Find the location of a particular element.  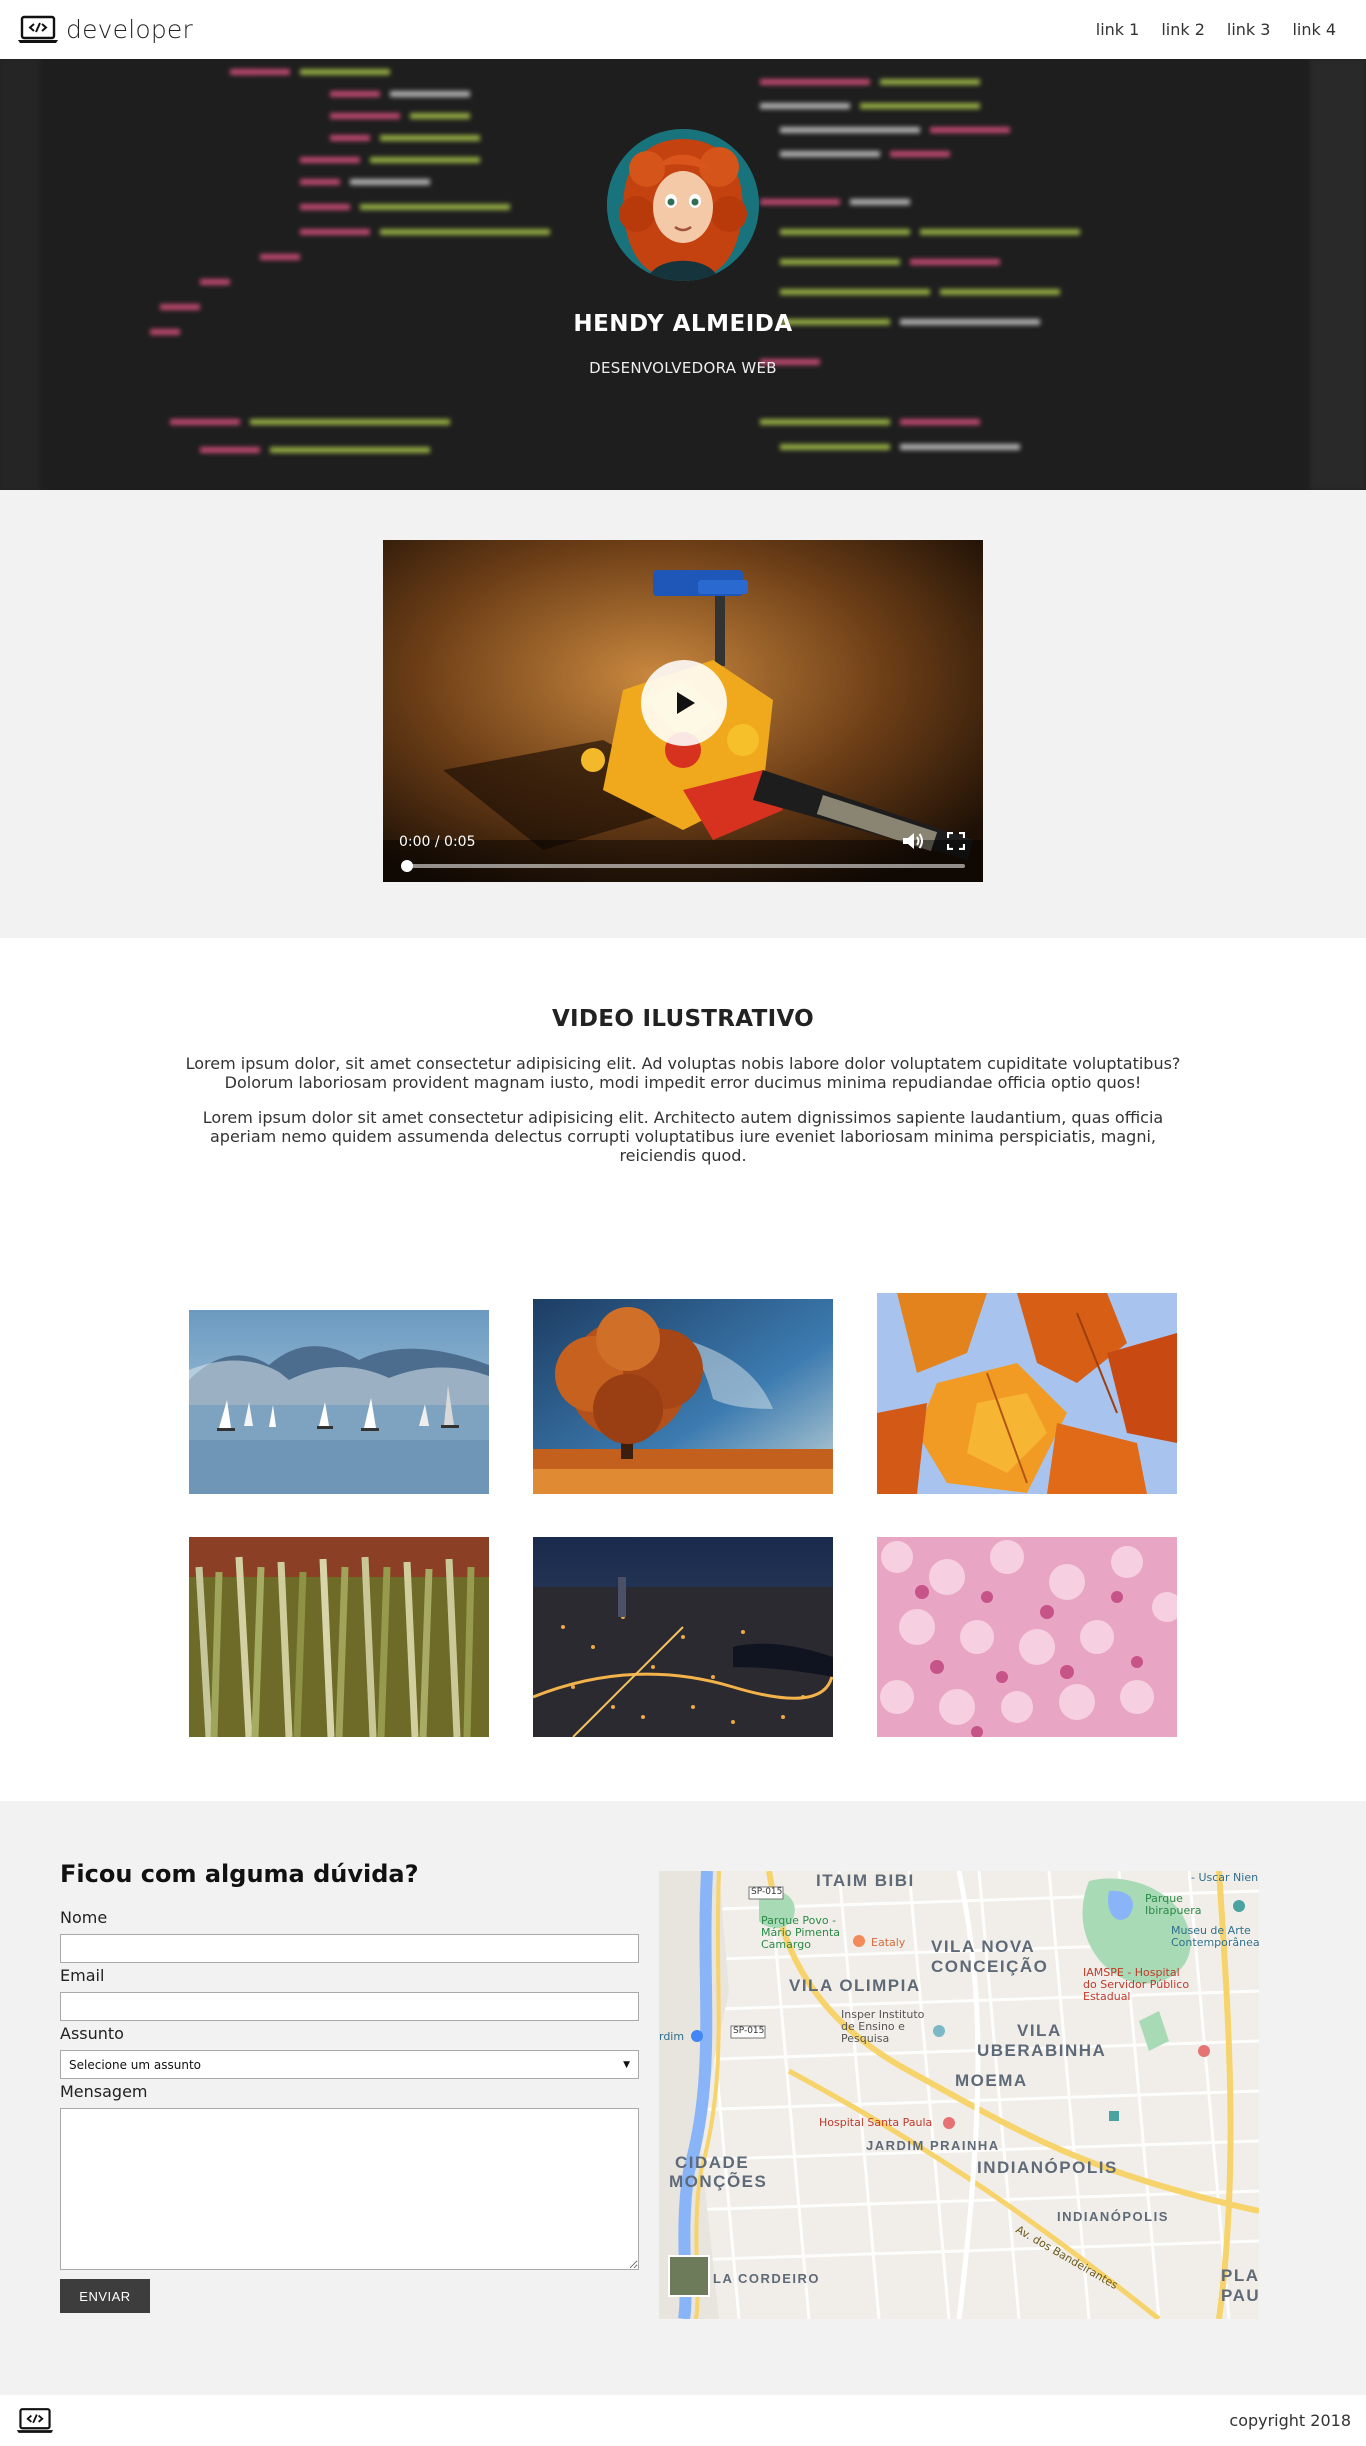

map-label-conceicao: CONCEIÇÃO is located at coordinates (990, 1966).